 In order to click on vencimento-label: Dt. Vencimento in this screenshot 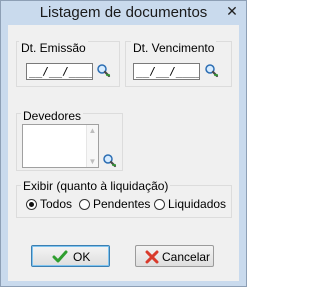, I will do `click(174, 48)`.